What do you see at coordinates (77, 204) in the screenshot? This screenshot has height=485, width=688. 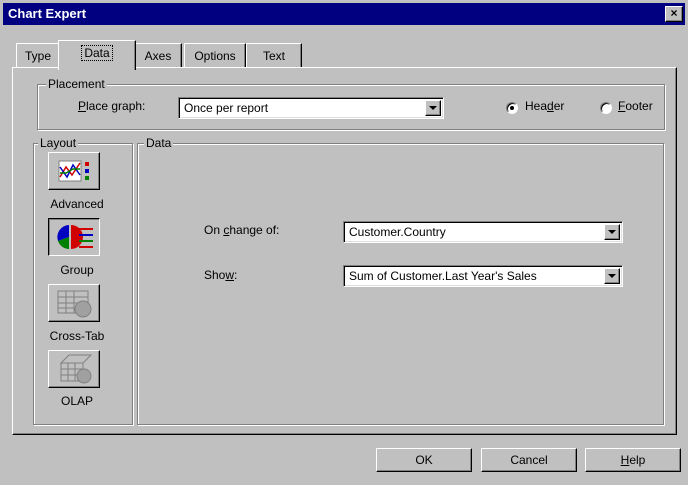 I see `advanced-label: Advanced` at bounding box center [77, 204].